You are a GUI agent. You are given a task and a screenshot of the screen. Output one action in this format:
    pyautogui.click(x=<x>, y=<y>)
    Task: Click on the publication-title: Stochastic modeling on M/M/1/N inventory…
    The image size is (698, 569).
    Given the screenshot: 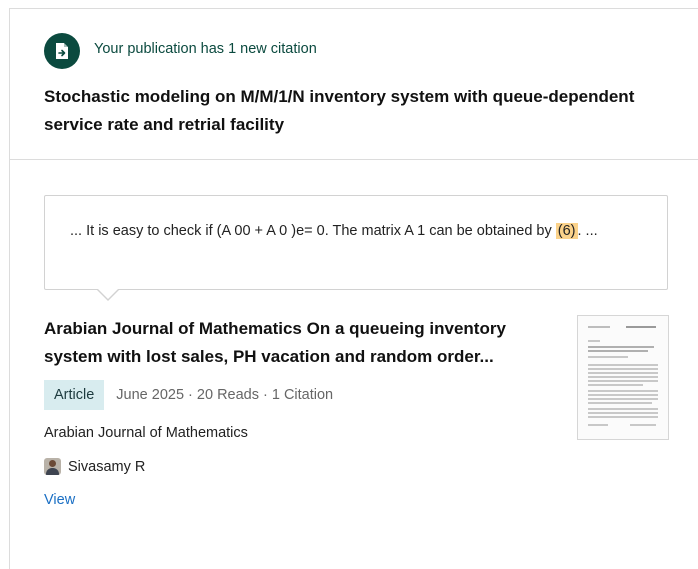 What is the action you would take?
    pyautogui.click(x=349, y=111)
    